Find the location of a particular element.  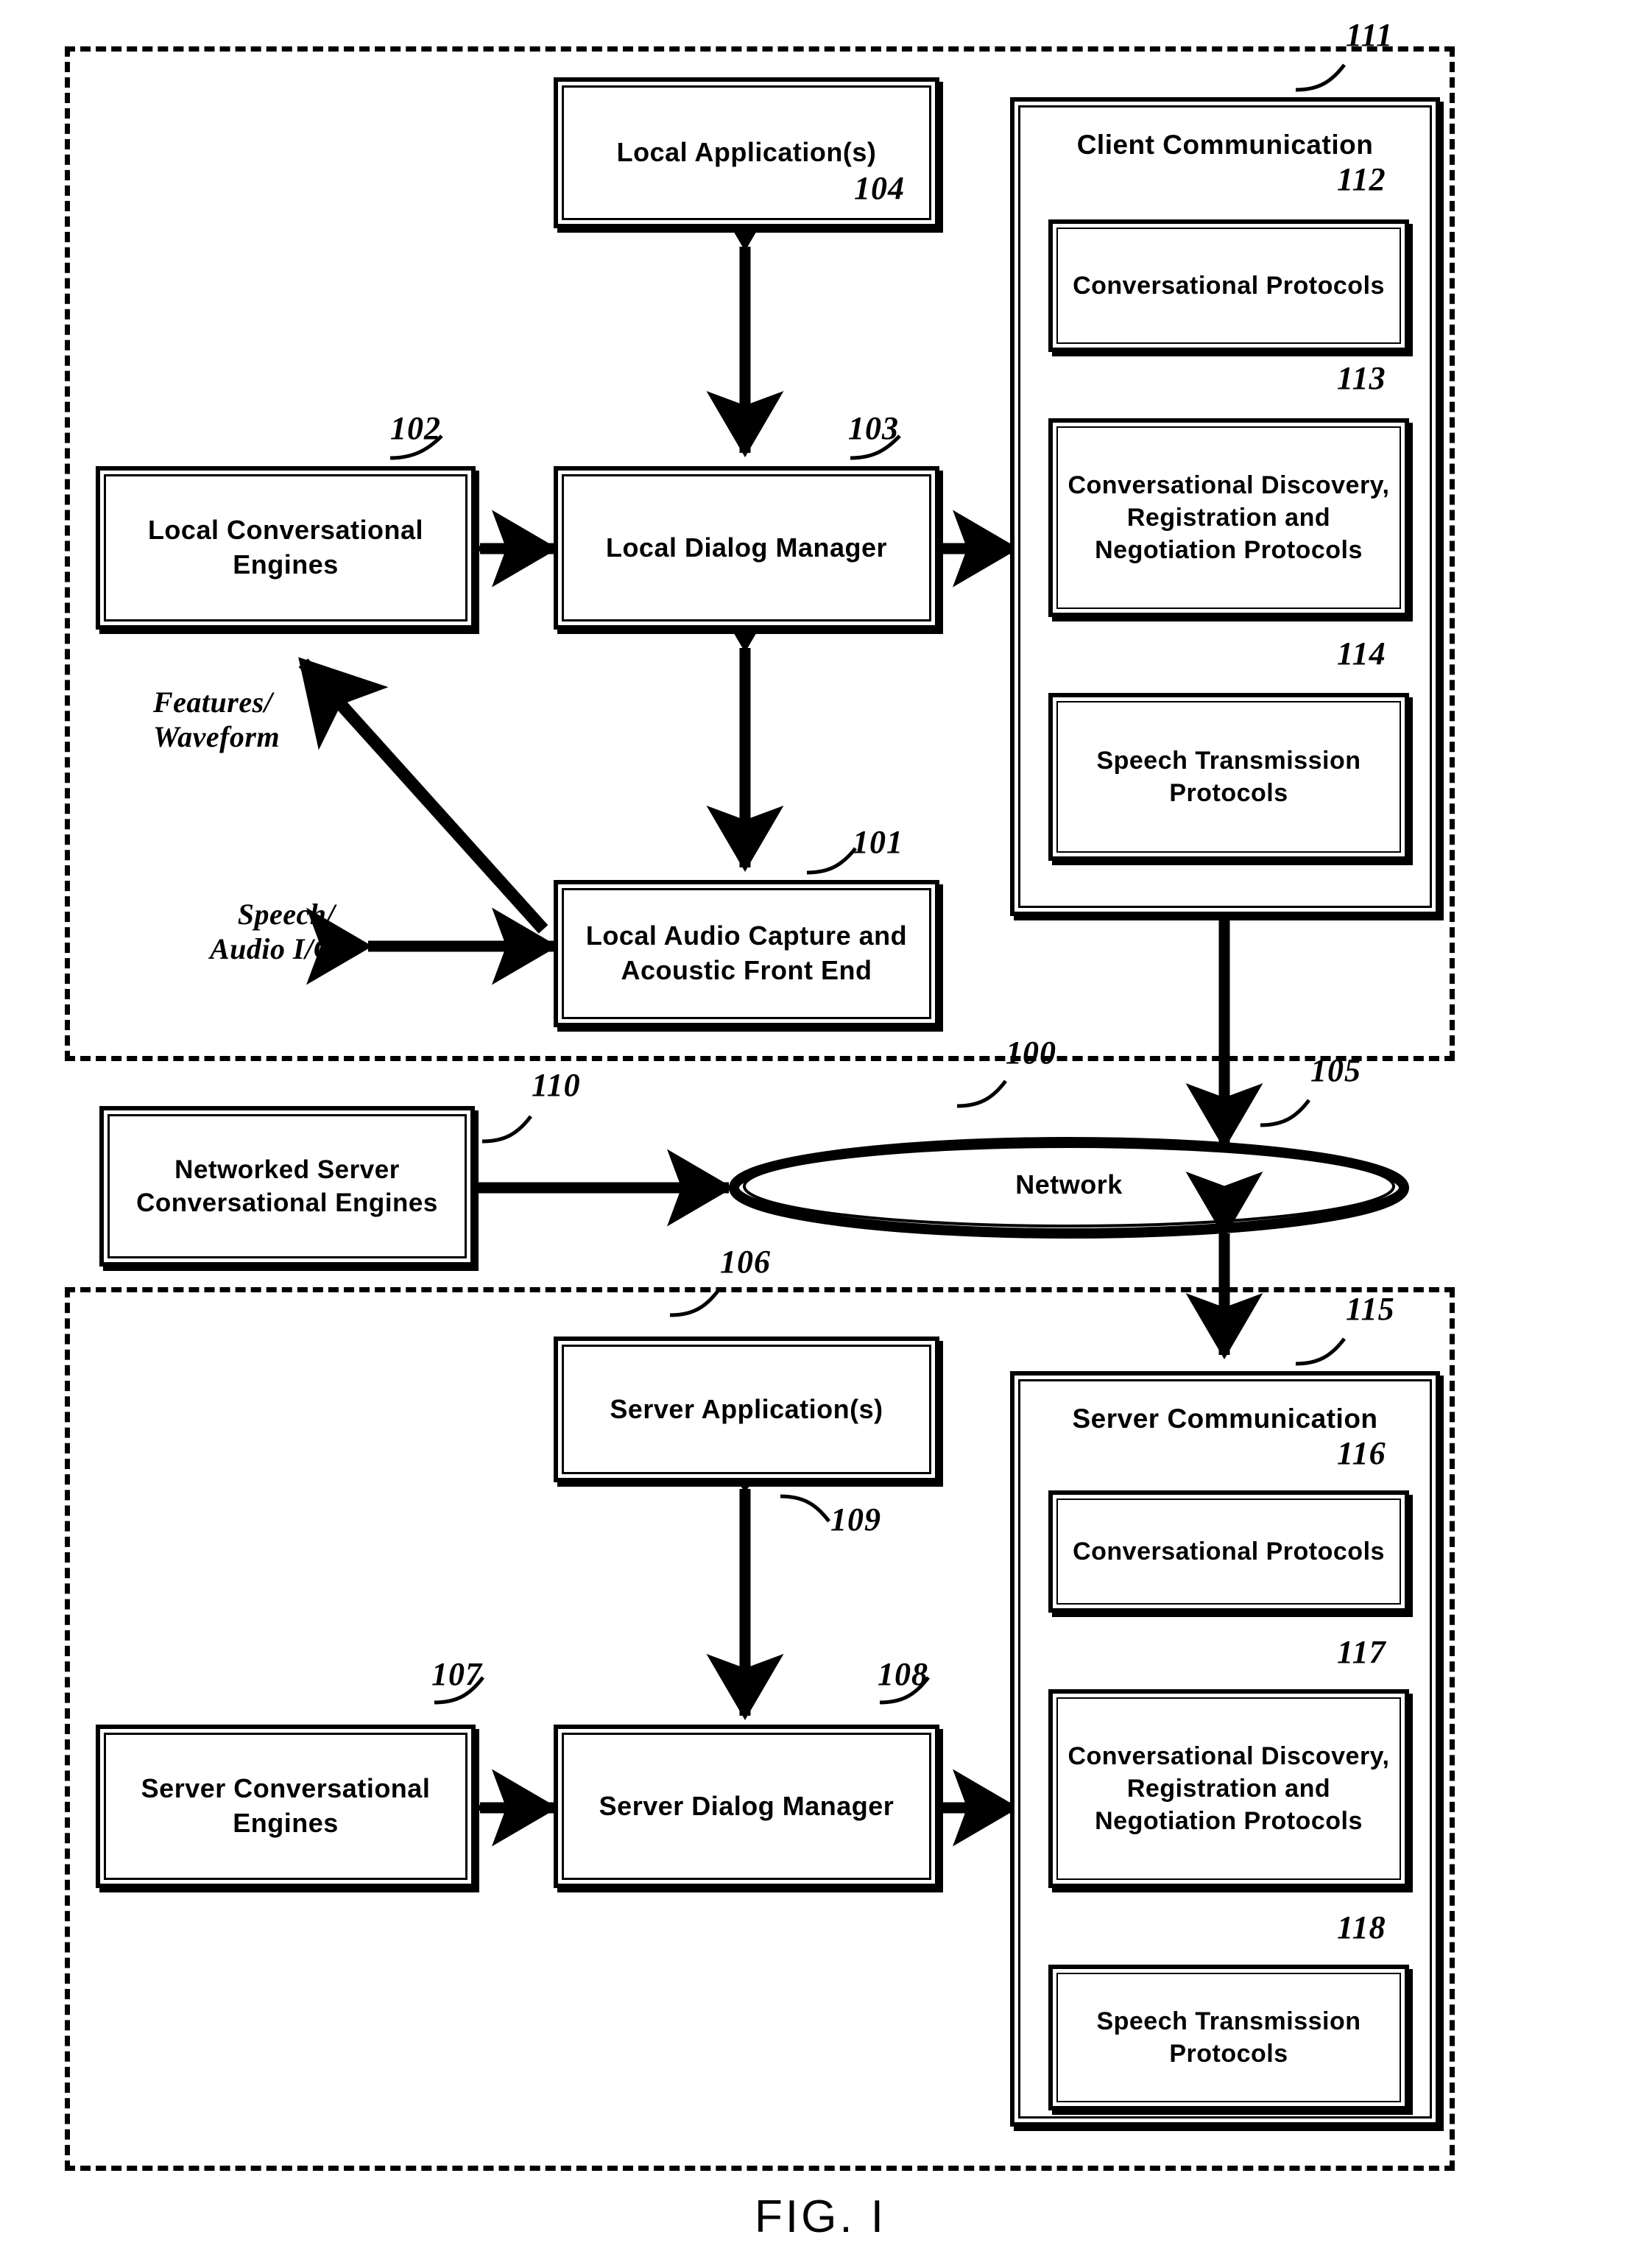

node-server-conversational-protocols-inner: Conversational Protocols is located at coordinates (1228, 1551).